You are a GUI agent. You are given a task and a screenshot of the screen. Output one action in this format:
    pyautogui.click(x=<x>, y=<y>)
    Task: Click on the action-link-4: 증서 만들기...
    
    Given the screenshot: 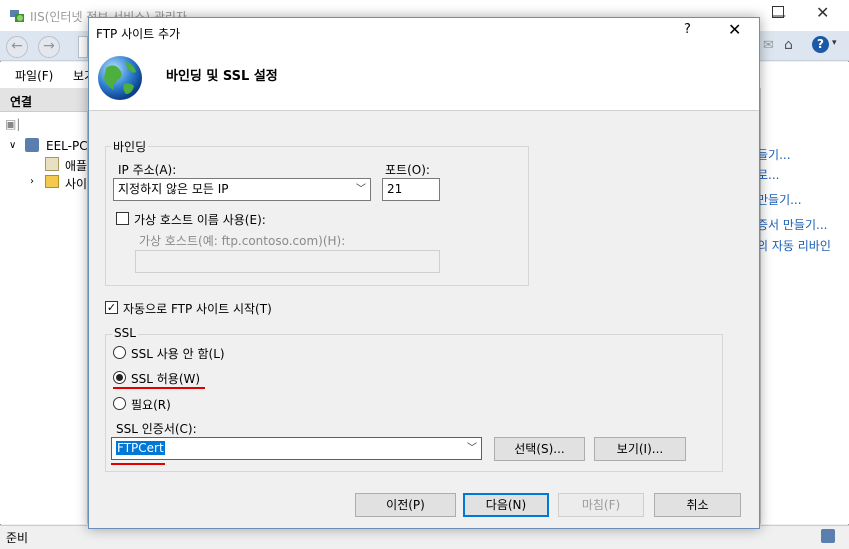 What is the action you would take?
    pyautogui.click(x=792, y=224)
    